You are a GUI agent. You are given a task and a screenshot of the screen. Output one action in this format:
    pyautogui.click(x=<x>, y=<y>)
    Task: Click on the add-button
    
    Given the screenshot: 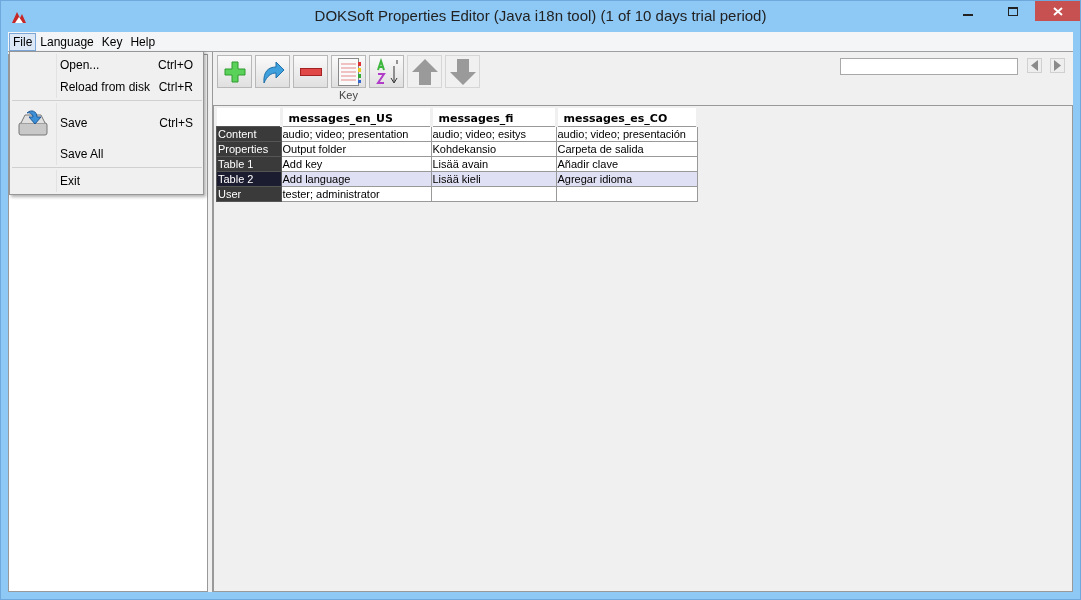 What is the action you would take?
    pyautogui.click(x=234, y=71)
    